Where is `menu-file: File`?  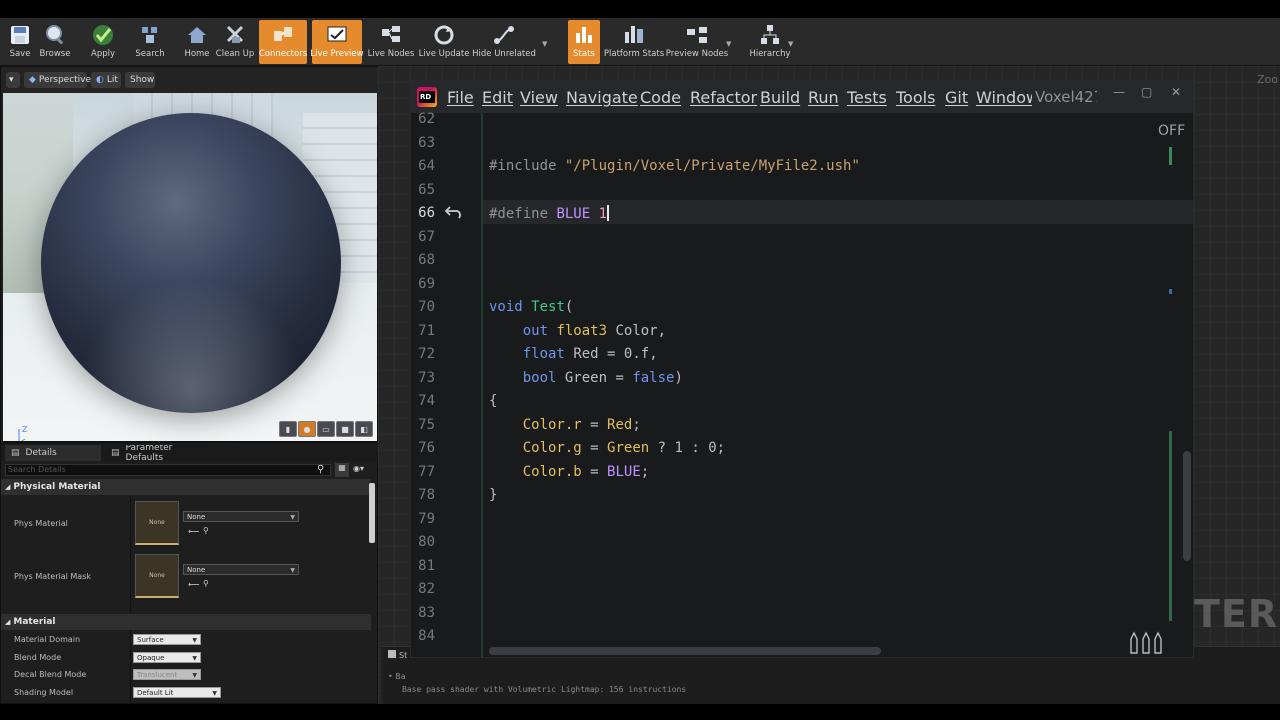 menu-file: File is located at coordinates (460, 97).